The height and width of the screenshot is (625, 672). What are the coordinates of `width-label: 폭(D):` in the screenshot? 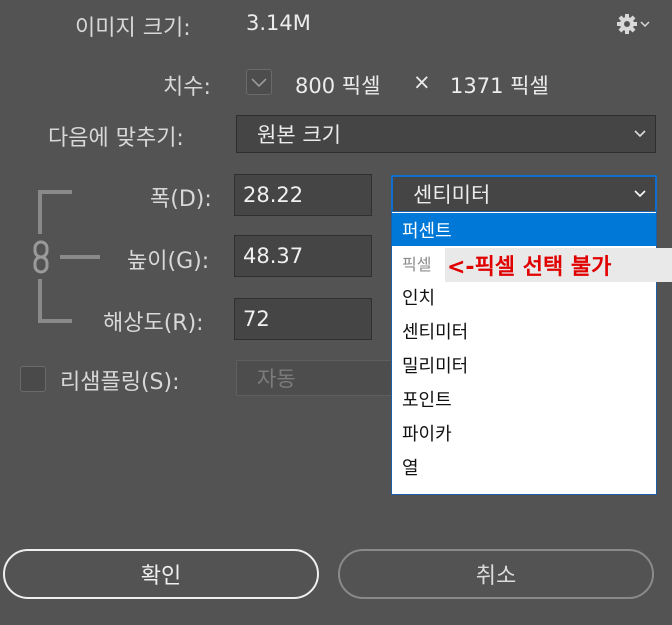 It's located at (181, 199).